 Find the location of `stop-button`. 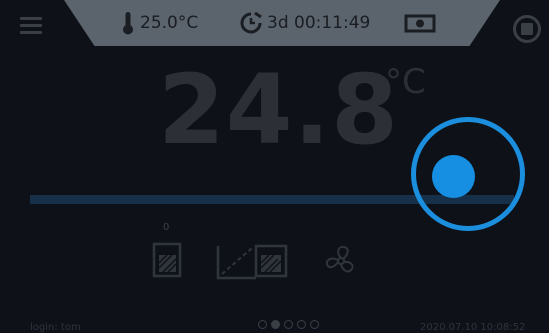

stop-button is located at coordinates (527, 29).